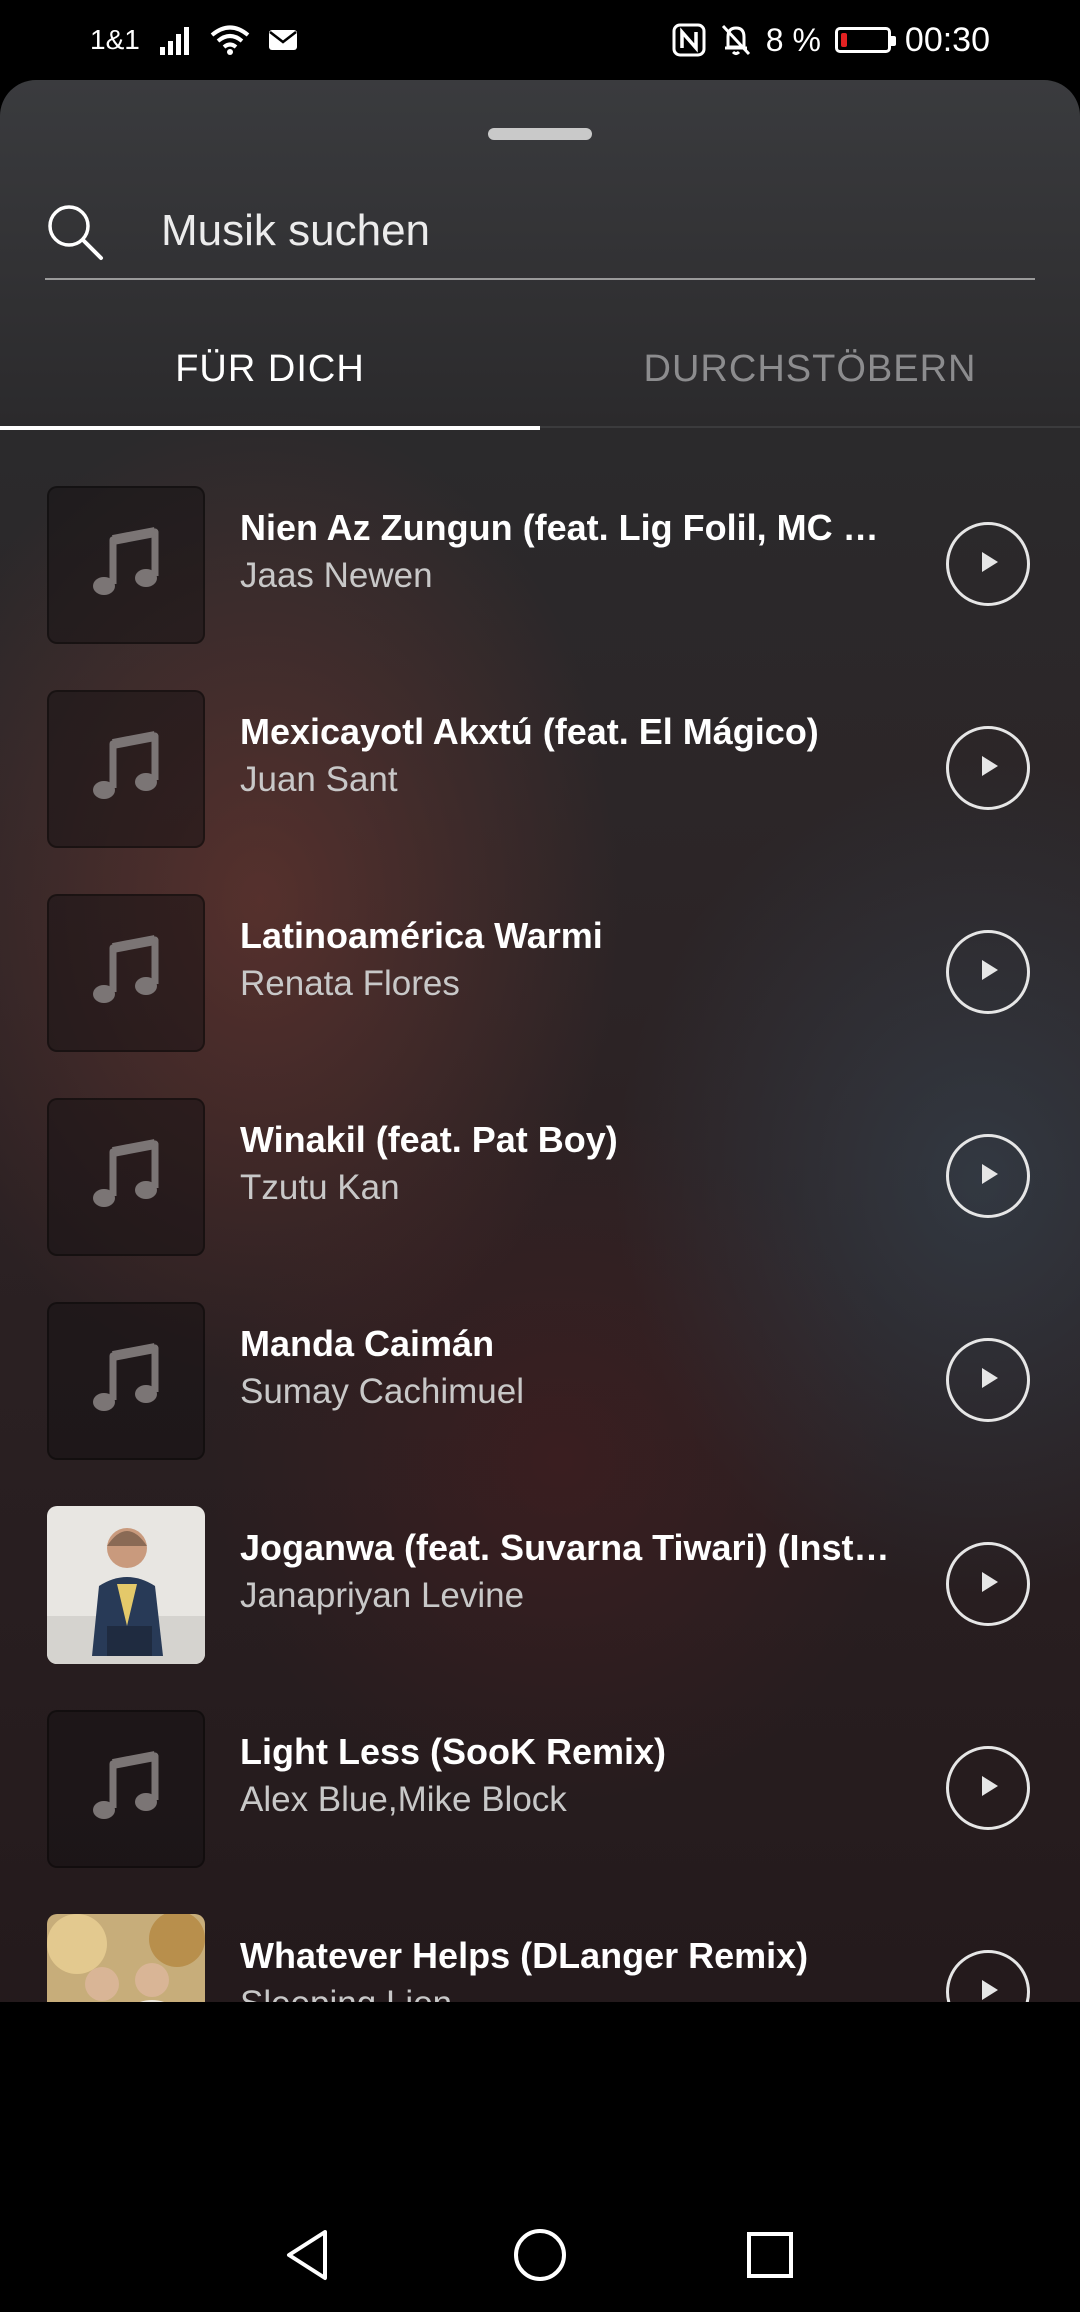 Image resolution: width=1080 pixels, height=2312 pixels. What do you see at coordinates (570, 960) in the screenshot?
I see `track-info: Latinoamérica Warmi Renata Flores` at bounding box center [570, 960].